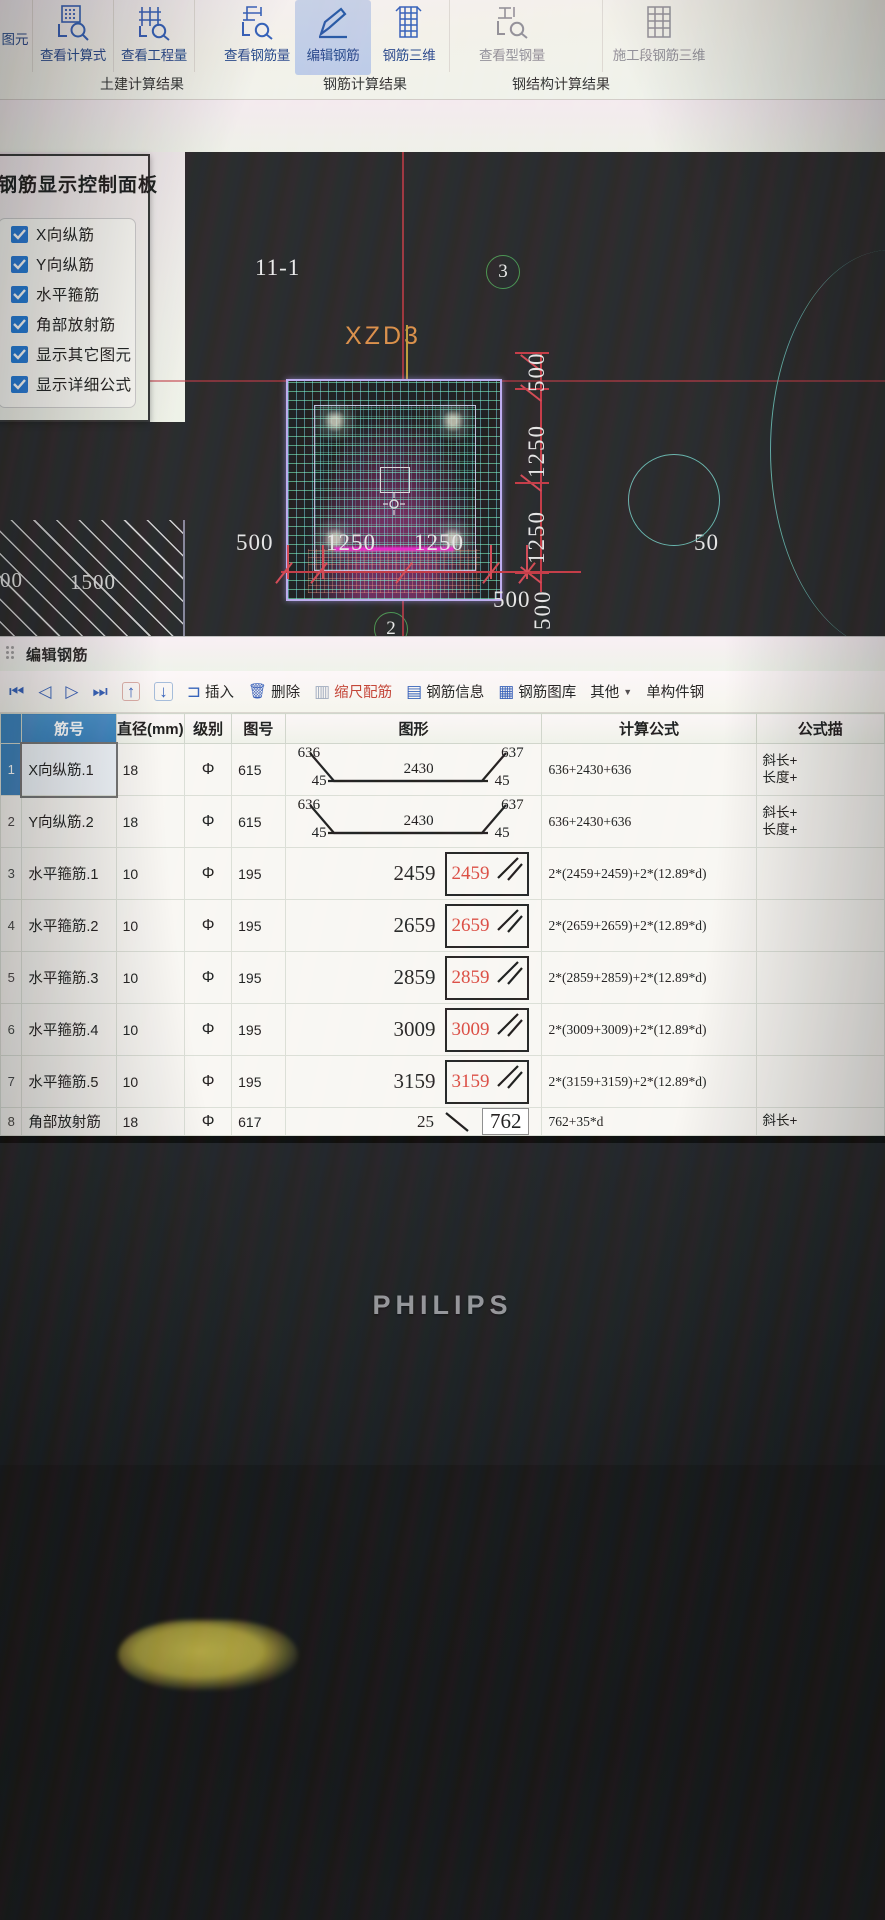 Image resolution: width=885 pixels, height=1920 pixels. I want to click on cell-shape: 3159 3159, so click(413, 1081).